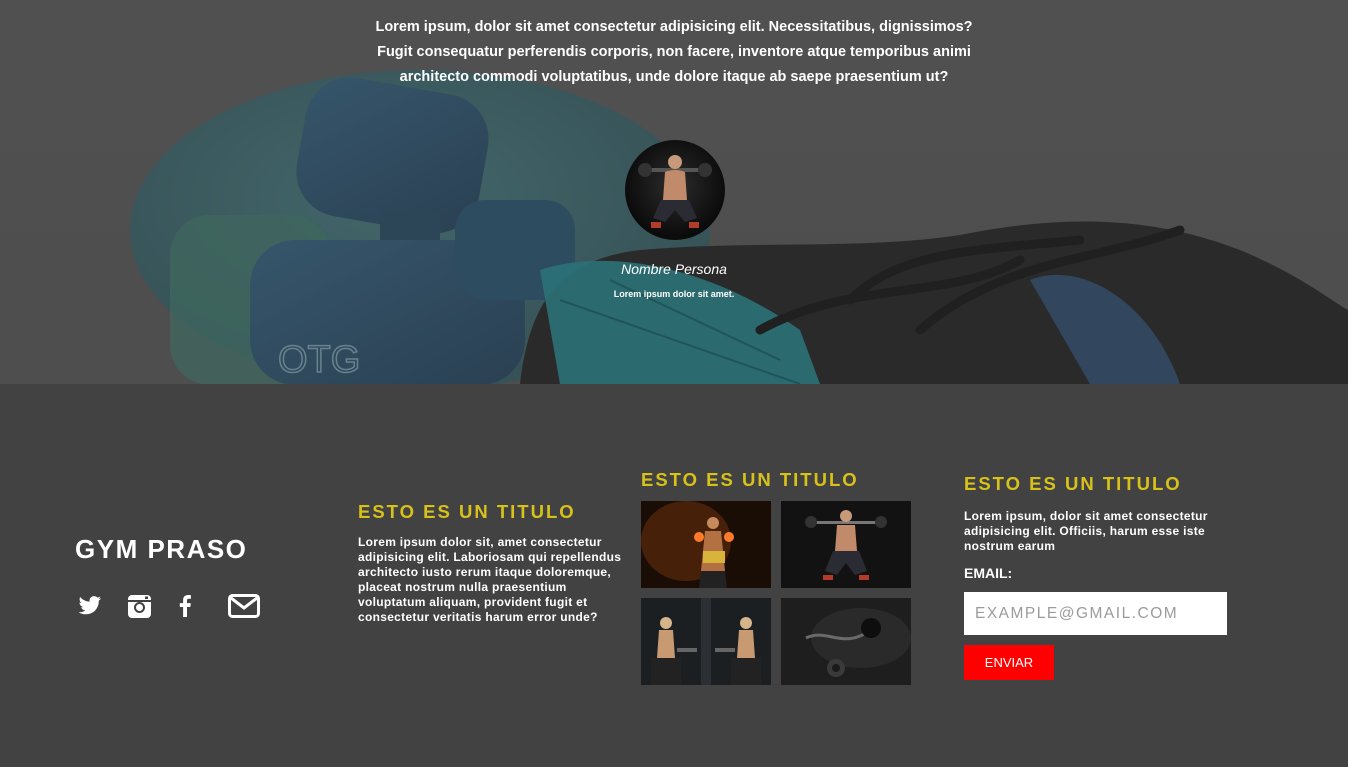 The height and width of the screenshot is (767, 1348). What do you see at coordinates (1009, 662) in the screenshot?
I see `send-button: ENVIAR` at bounding box center [1009, 662].